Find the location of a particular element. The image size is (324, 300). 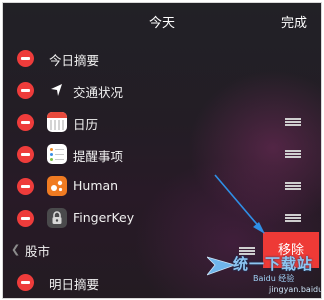

chevron-left-icon: ❮ is located at coordinates (15, 249).